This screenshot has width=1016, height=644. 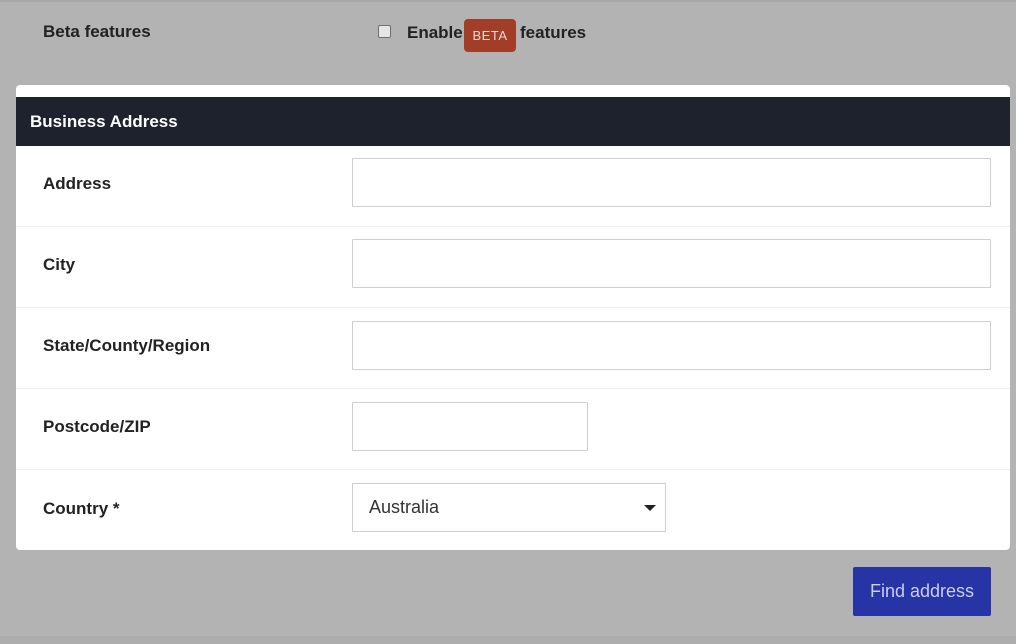 What do you see at coordinates (509, 507) in the screenshot?
I see `country-select: Australia` at bounding box center [509, 507].